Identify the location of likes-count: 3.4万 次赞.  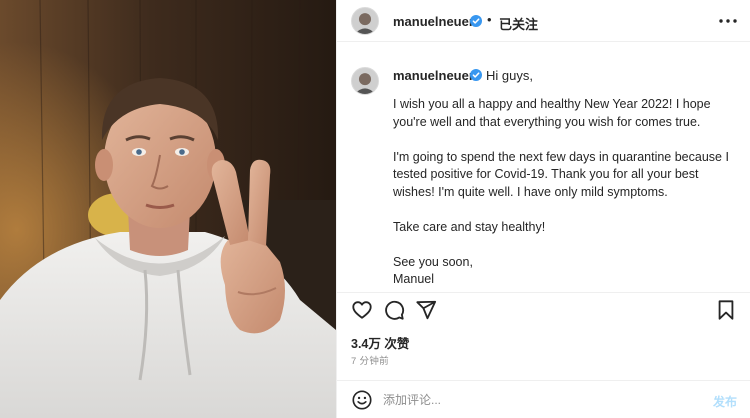
(380, 342).